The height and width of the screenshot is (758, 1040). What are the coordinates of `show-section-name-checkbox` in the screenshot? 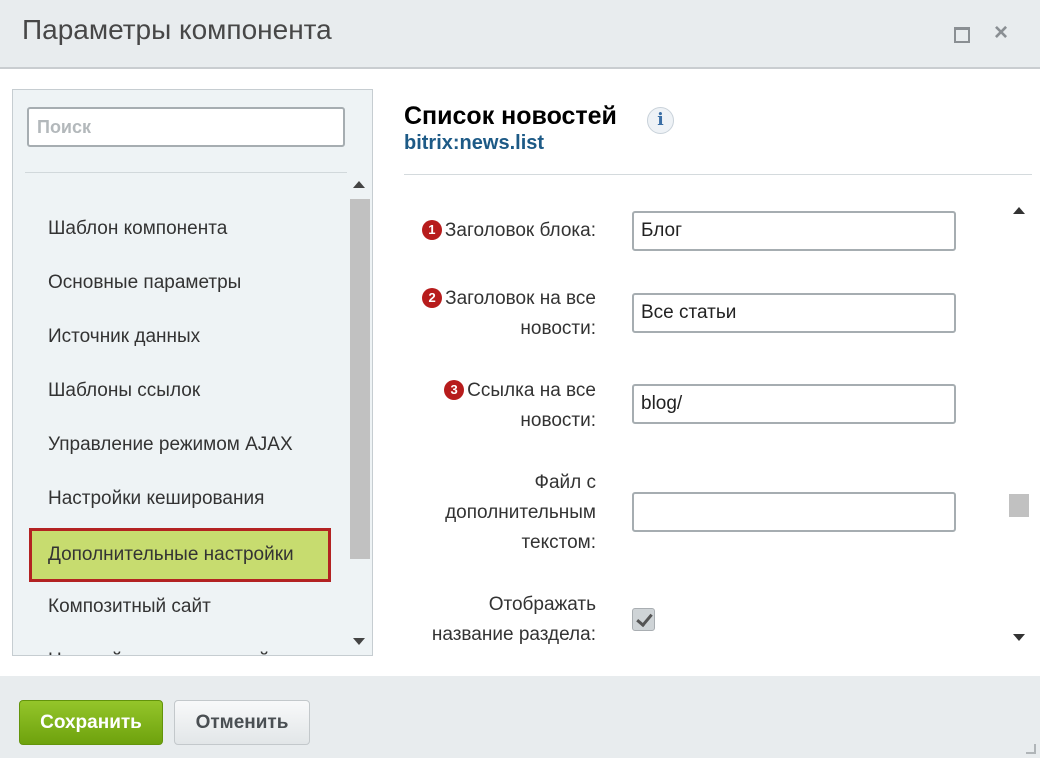 It's located at (643, 619).